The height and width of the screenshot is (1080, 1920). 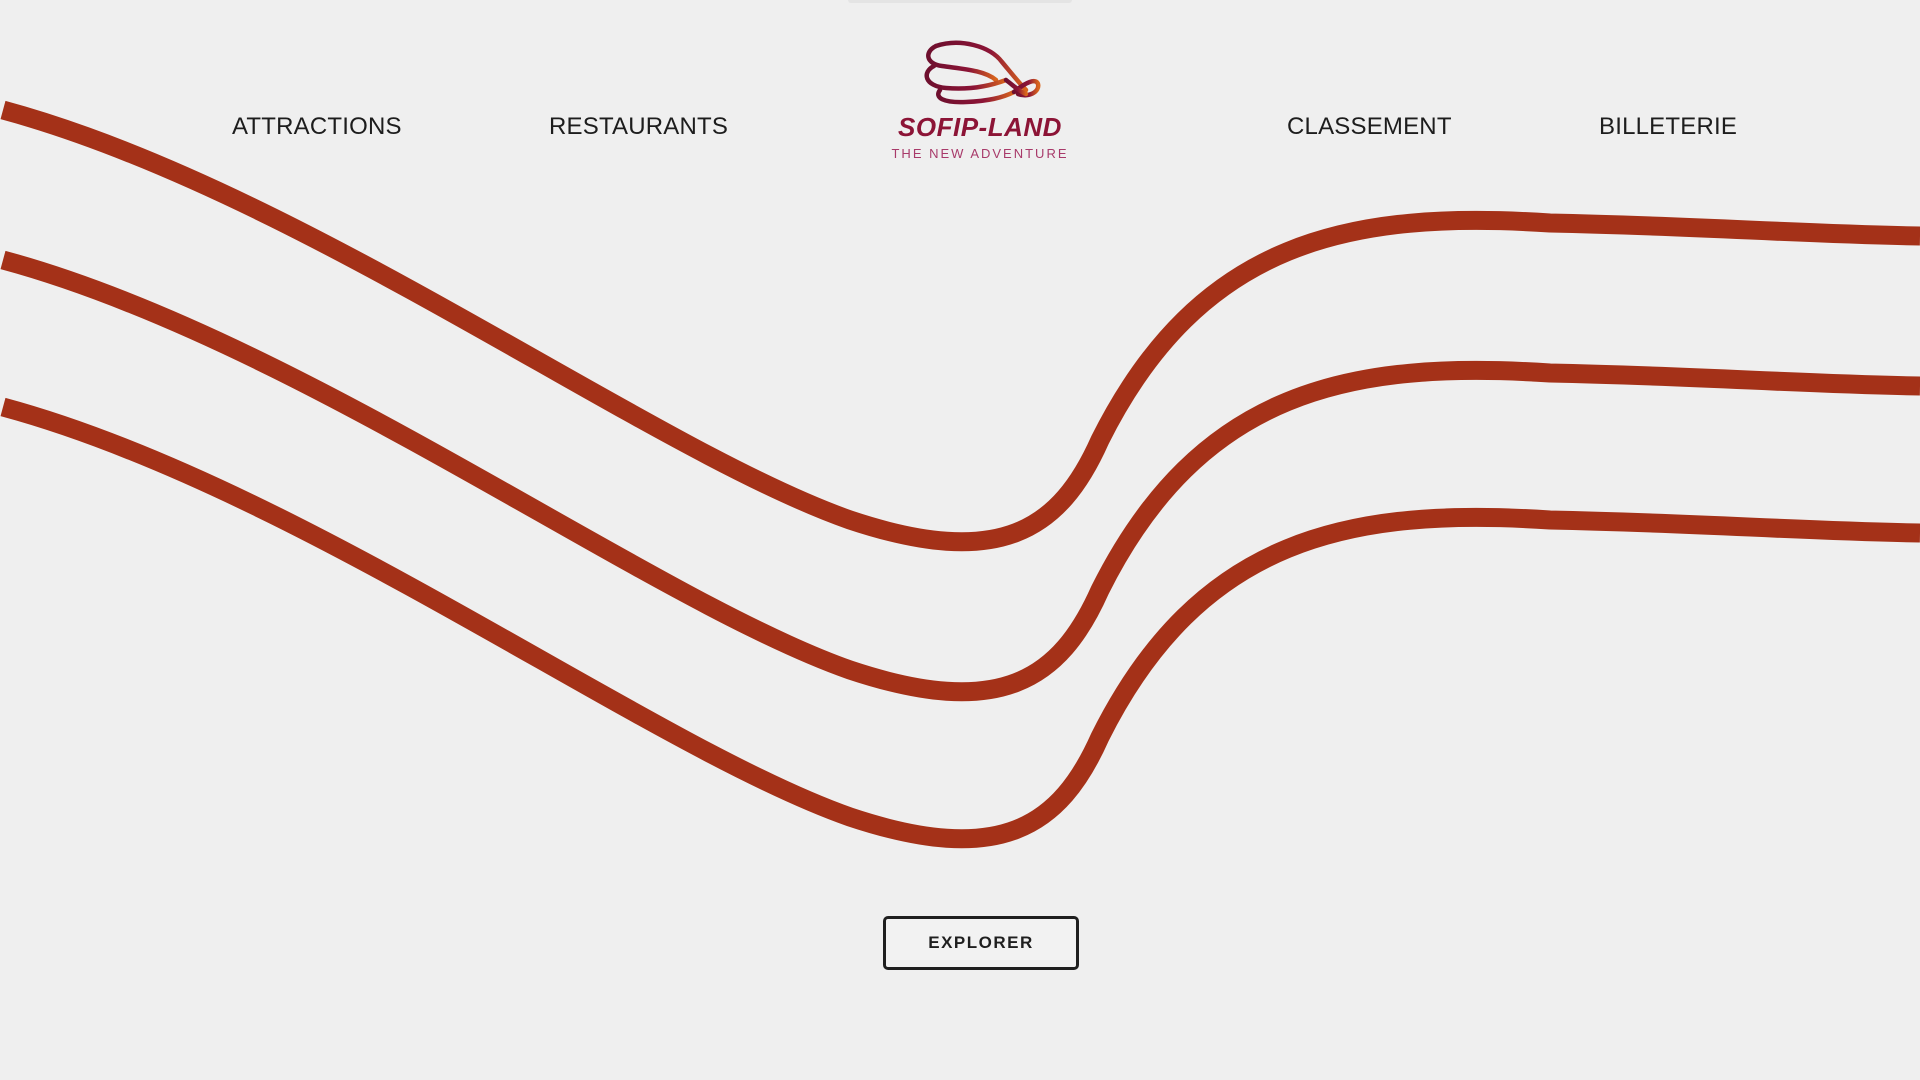 What do you see at coordinates (1668, 127) in the screenshot?
I see `nav-link-billeterie: BILLETERIE` at bounding box center [1668, 127].